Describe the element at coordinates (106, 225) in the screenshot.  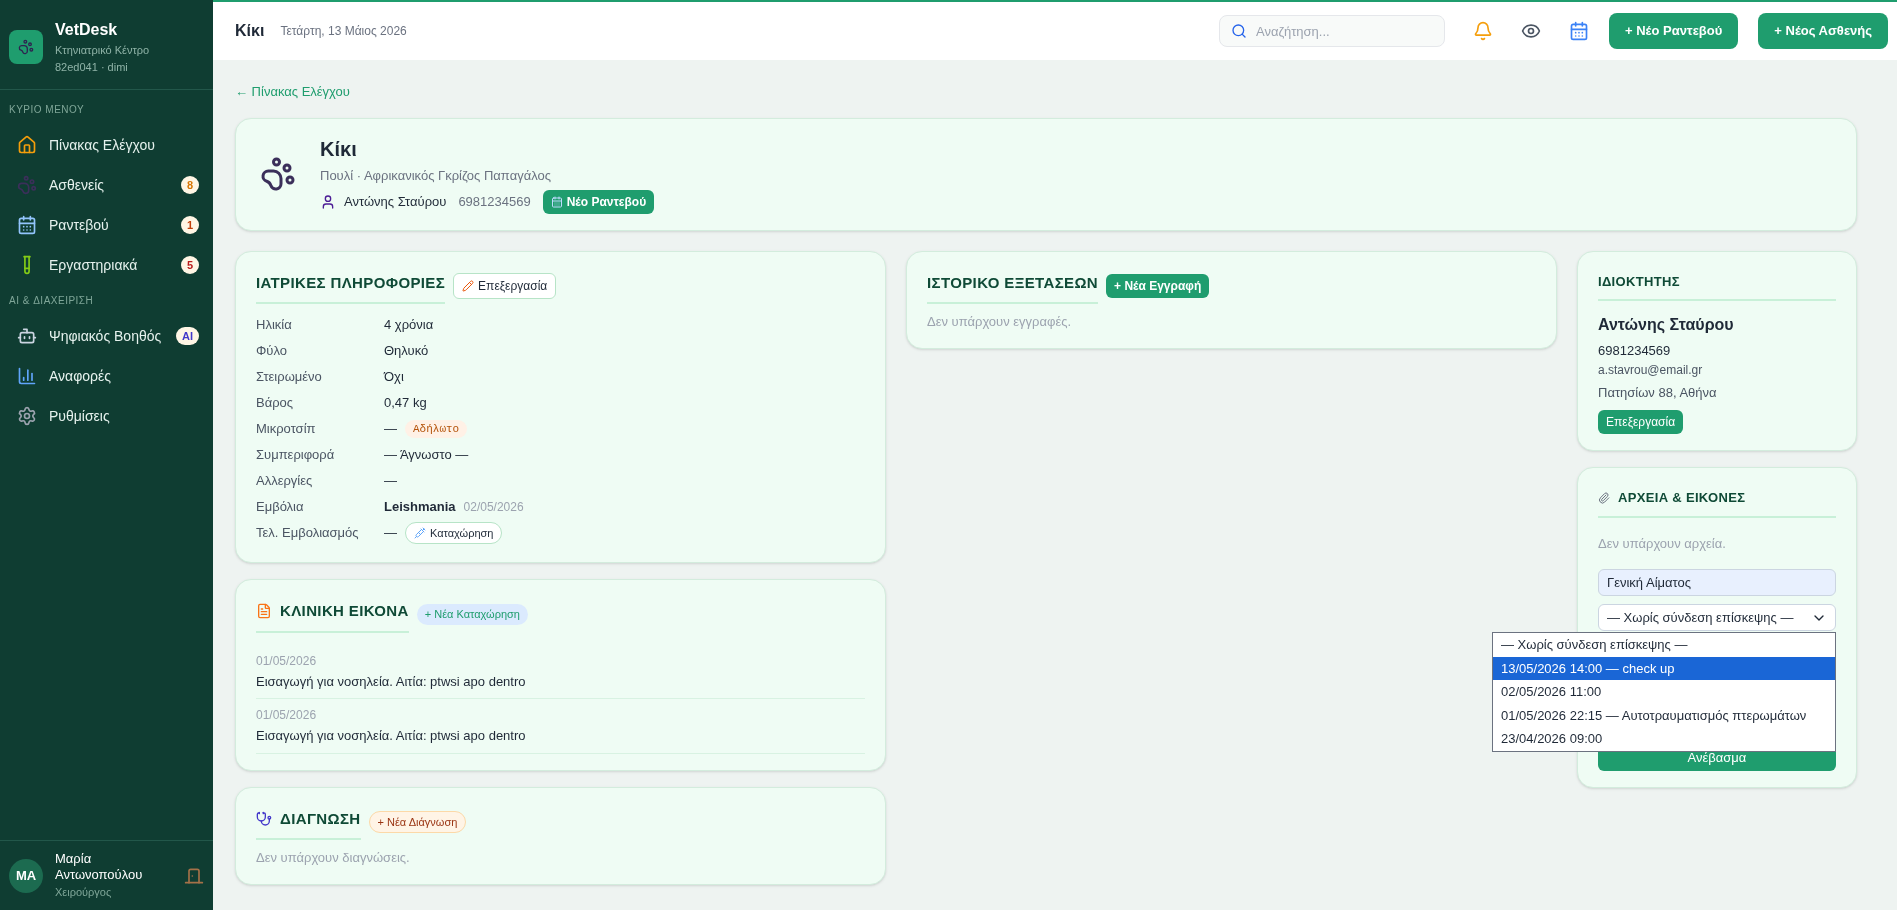
I see `nav-item: Ραντεβού 1` at that location.